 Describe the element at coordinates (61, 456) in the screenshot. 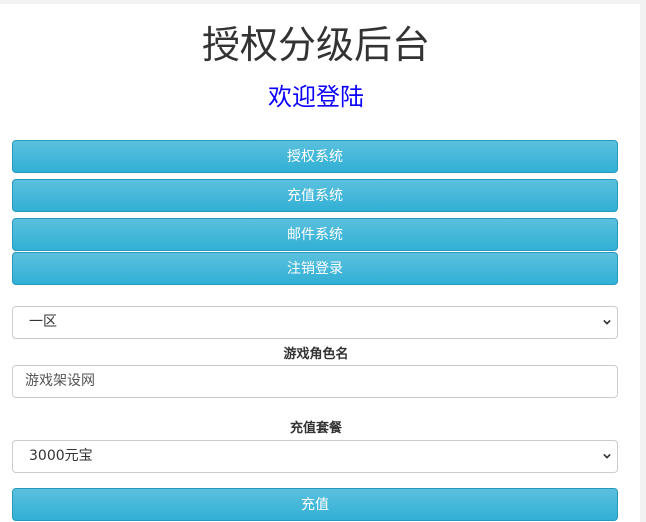

I see `package-select-value: 3000元宝` at that location.